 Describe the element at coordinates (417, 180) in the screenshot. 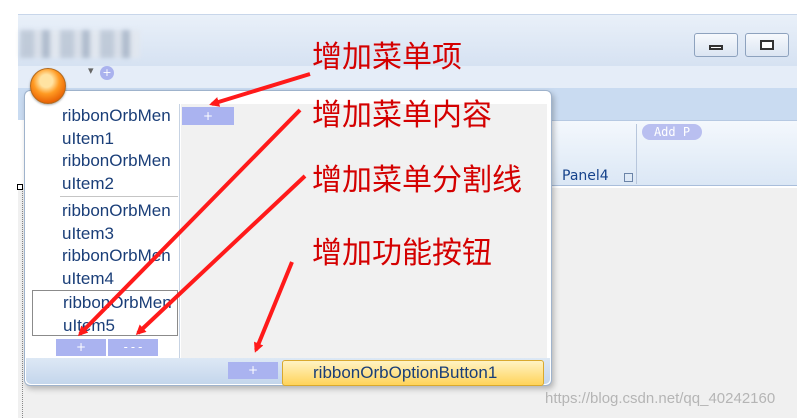

I see `annotation-add-separator: 增加菜单分割线` at that location.